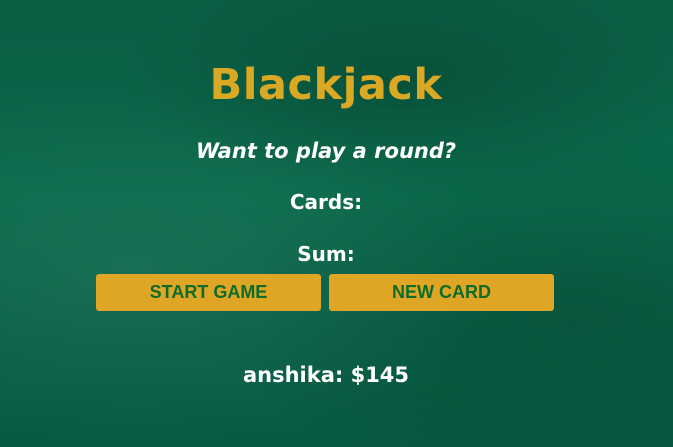  I want to click on sum-line: Sum:, so click(326, 254).